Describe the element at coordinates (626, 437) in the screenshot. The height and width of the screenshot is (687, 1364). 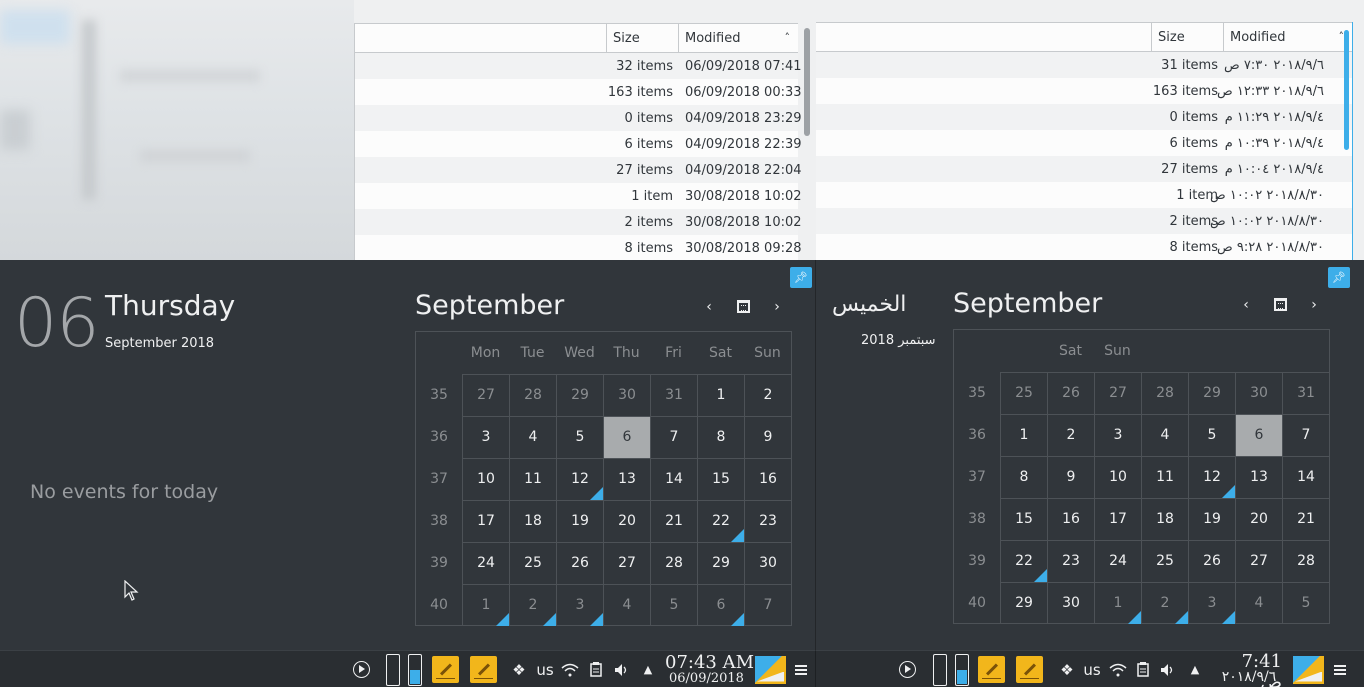
I see `day-cell-today: 6` at that location.